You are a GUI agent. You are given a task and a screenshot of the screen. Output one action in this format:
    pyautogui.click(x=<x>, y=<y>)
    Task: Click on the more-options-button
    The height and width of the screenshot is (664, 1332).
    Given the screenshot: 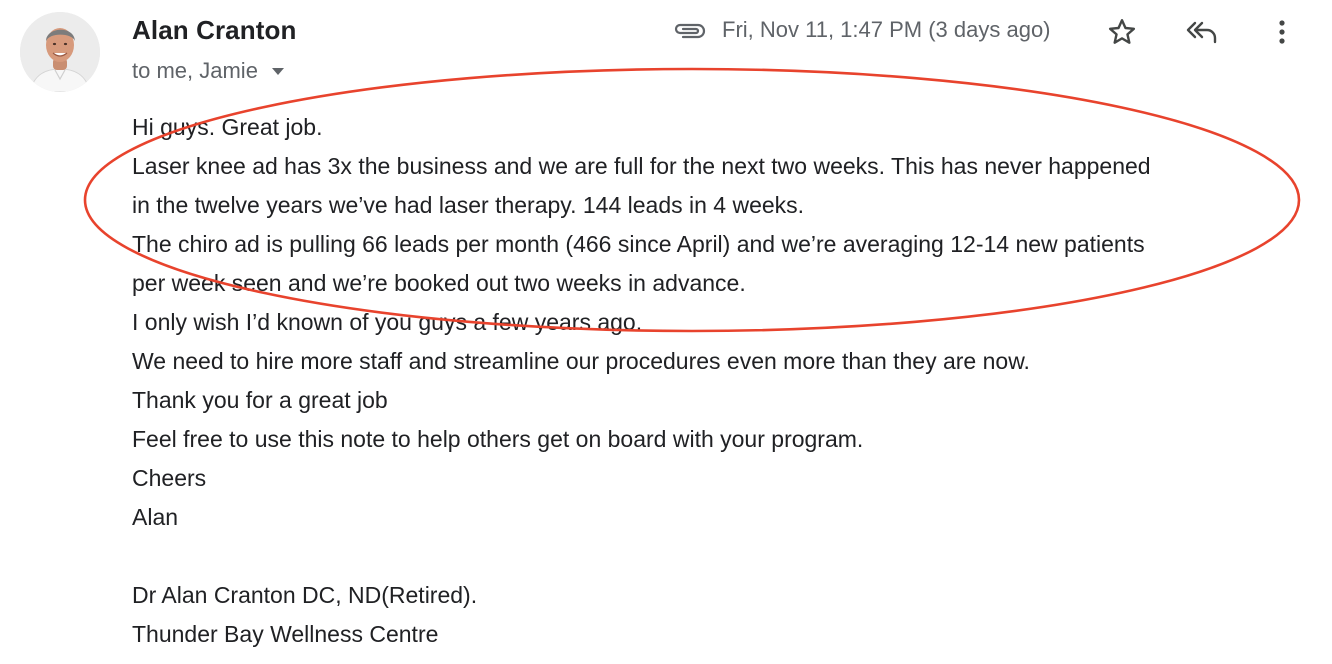 What is the action you would take?
    pyautogui.click(x=1282, y=32)
    